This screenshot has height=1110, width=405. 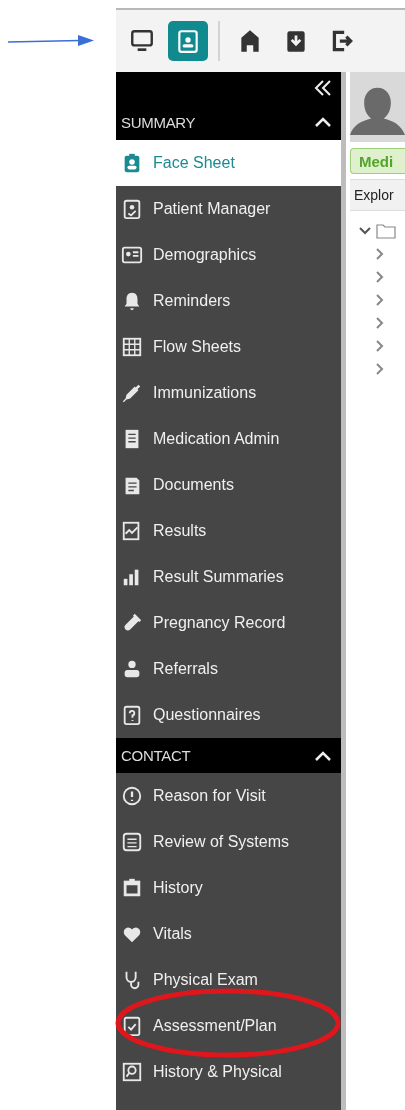 I want to click on alert-icon, so click(x=132, y=796).